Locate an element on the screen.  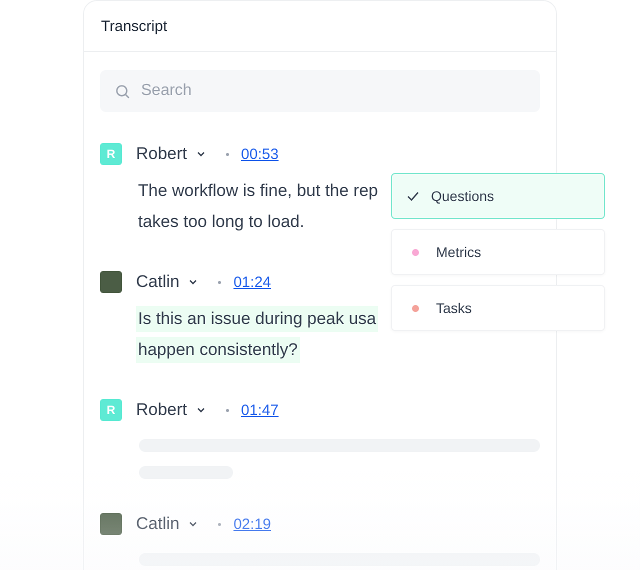
message-text: The workflow is fine, but the rep takes too long to load. is located at coordinates (259, 206).